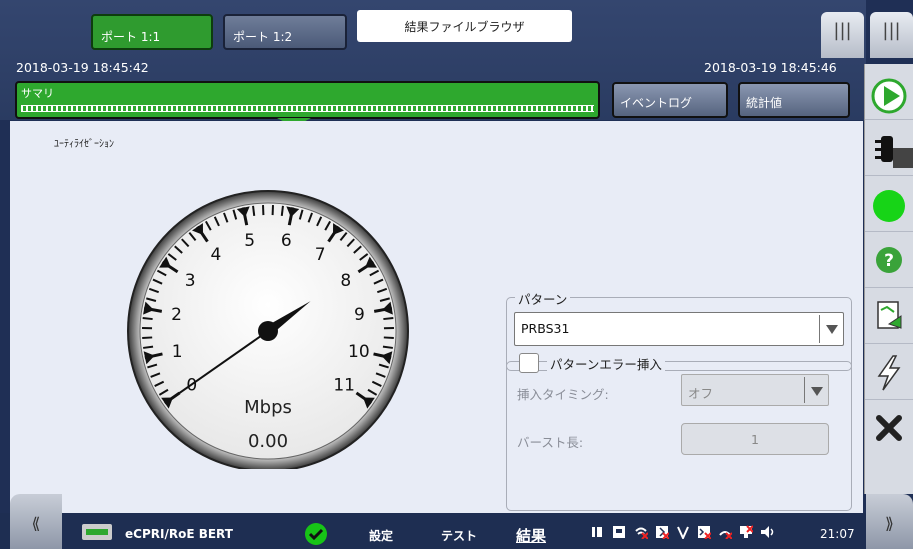  I want to click on traffic-button, so click(889, 148).